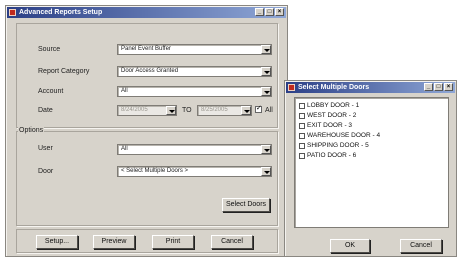 Image resolution: width=461 pixels, height=262 pixels. I want to click on report-window-titlebar: Advanced Reports Setup _ □ ×, so click(146, 12).